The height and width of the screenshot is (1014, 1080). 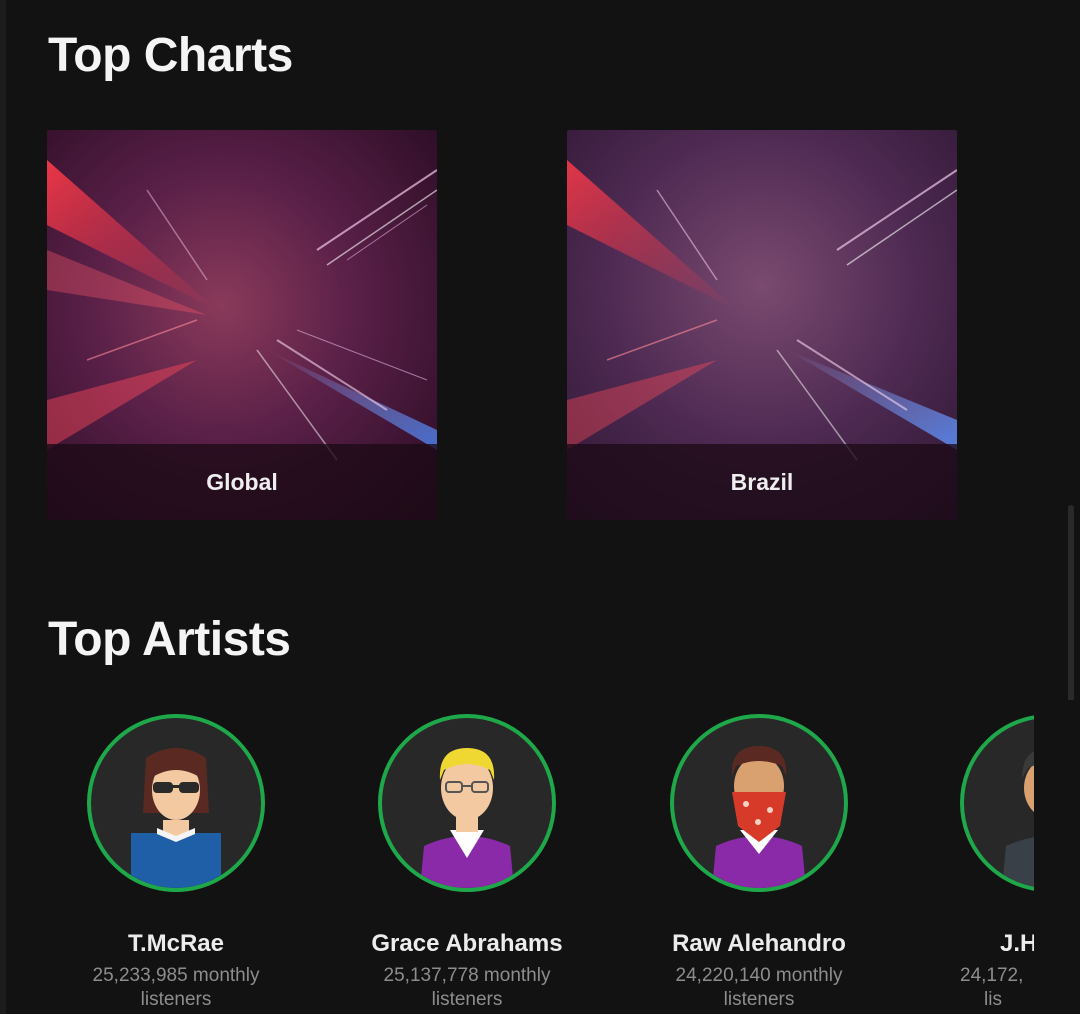 I want to click on artist-listeners: 24,220,140 monthly listeners, so click(x=759, y=987).